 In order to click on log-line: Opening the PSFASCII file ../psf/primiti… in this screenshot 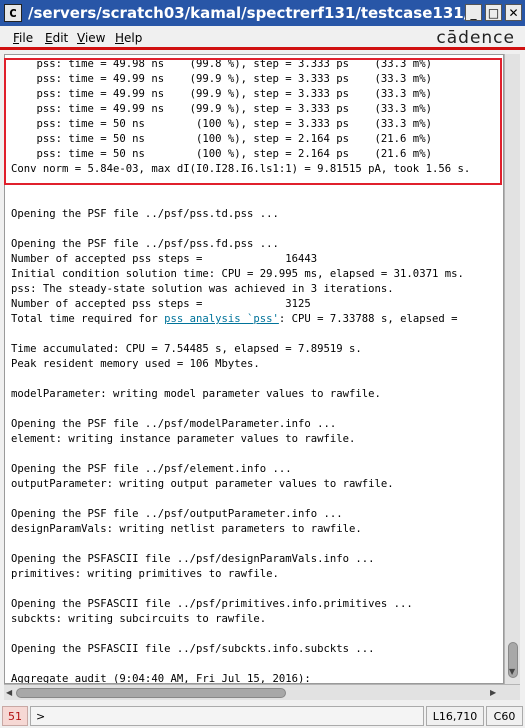, I will do `click(212, 604)`.